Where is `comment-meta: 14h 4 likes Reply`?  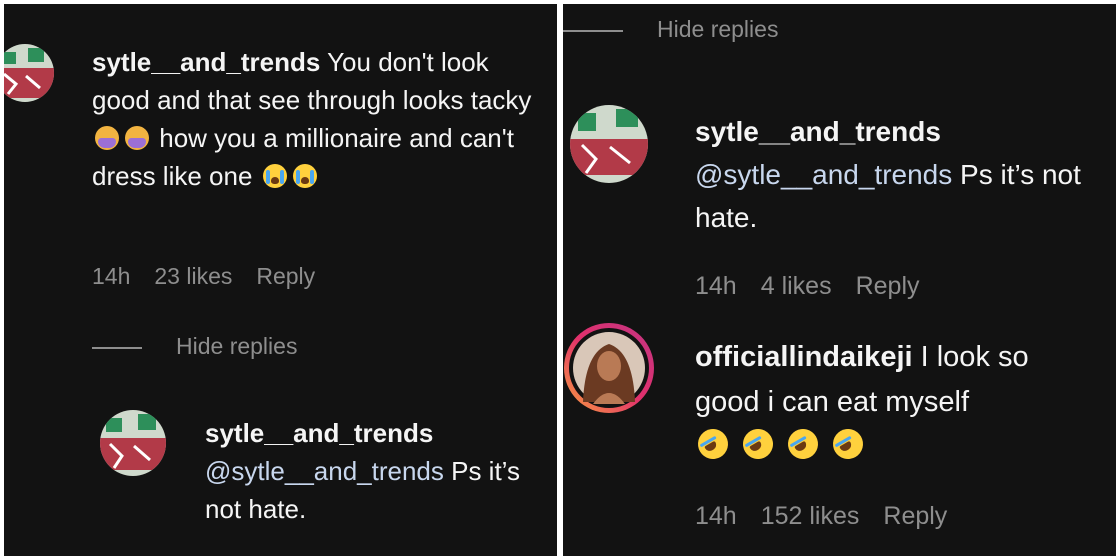 comment-meta: 14h 4 likes Reply is located at coordinates (819, 286).